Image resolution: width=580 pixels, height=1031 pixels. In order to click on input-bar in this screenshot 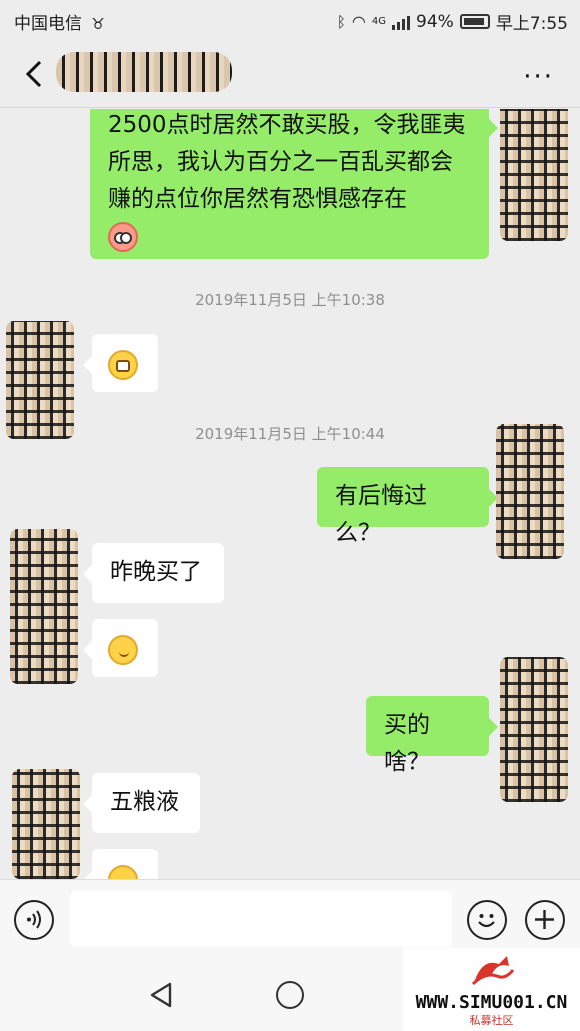, I will do `click(290, 918)`.